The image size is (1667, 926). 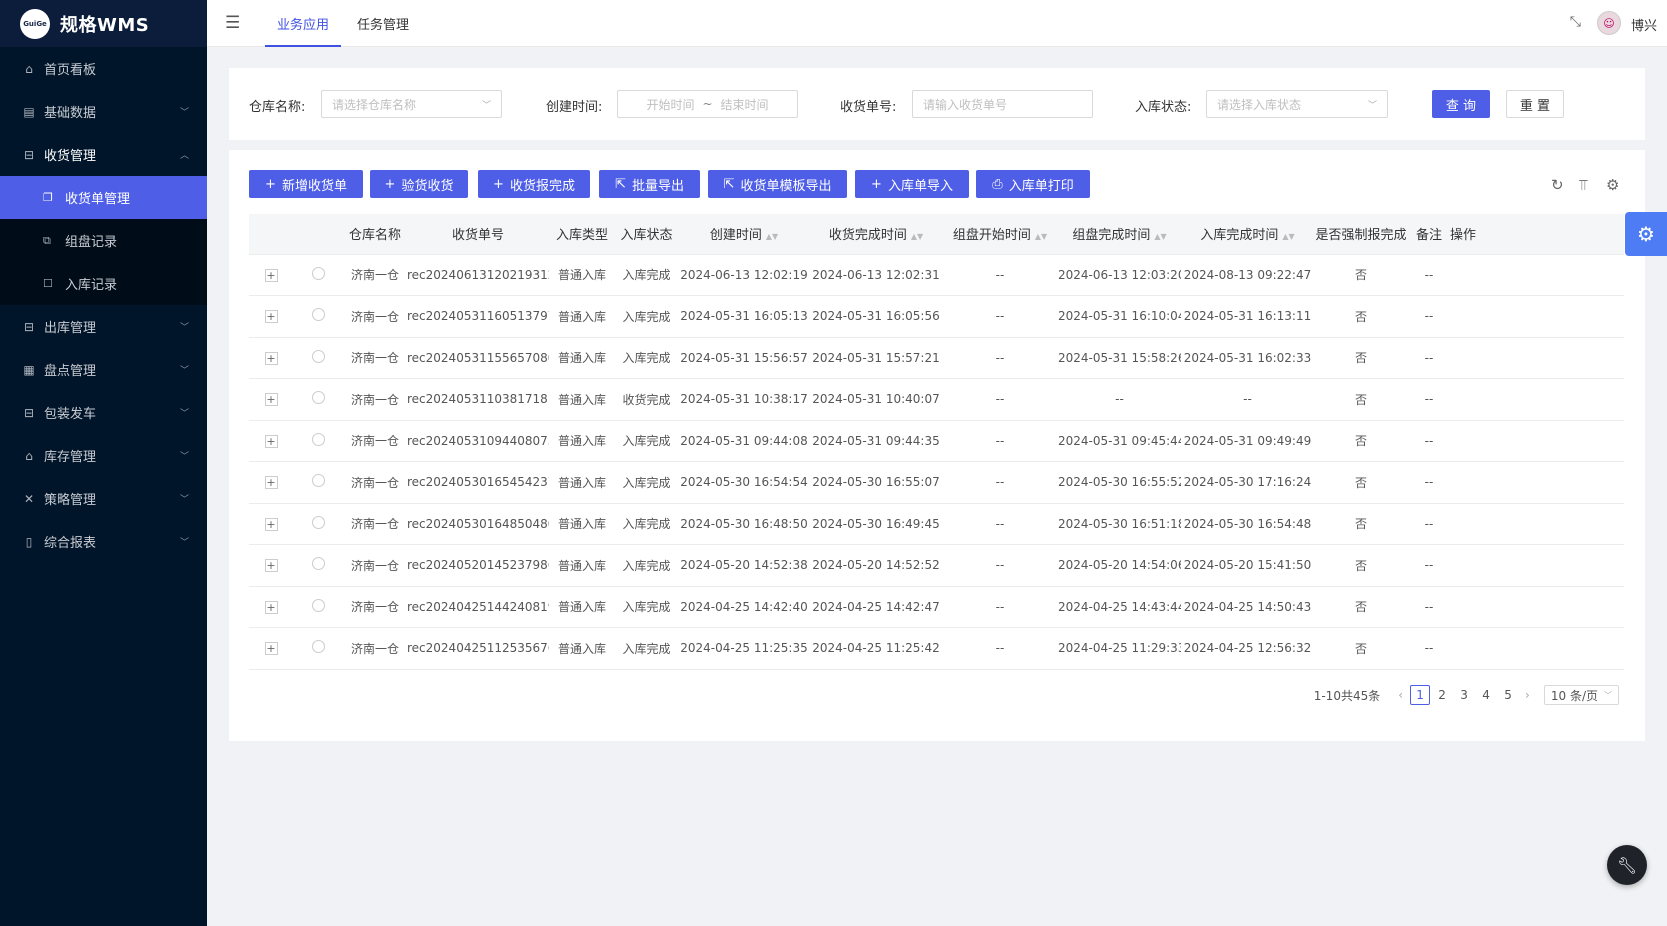 I want to click on fullscreen-exit-icon: ⤡, so click(x=1575, y=22).